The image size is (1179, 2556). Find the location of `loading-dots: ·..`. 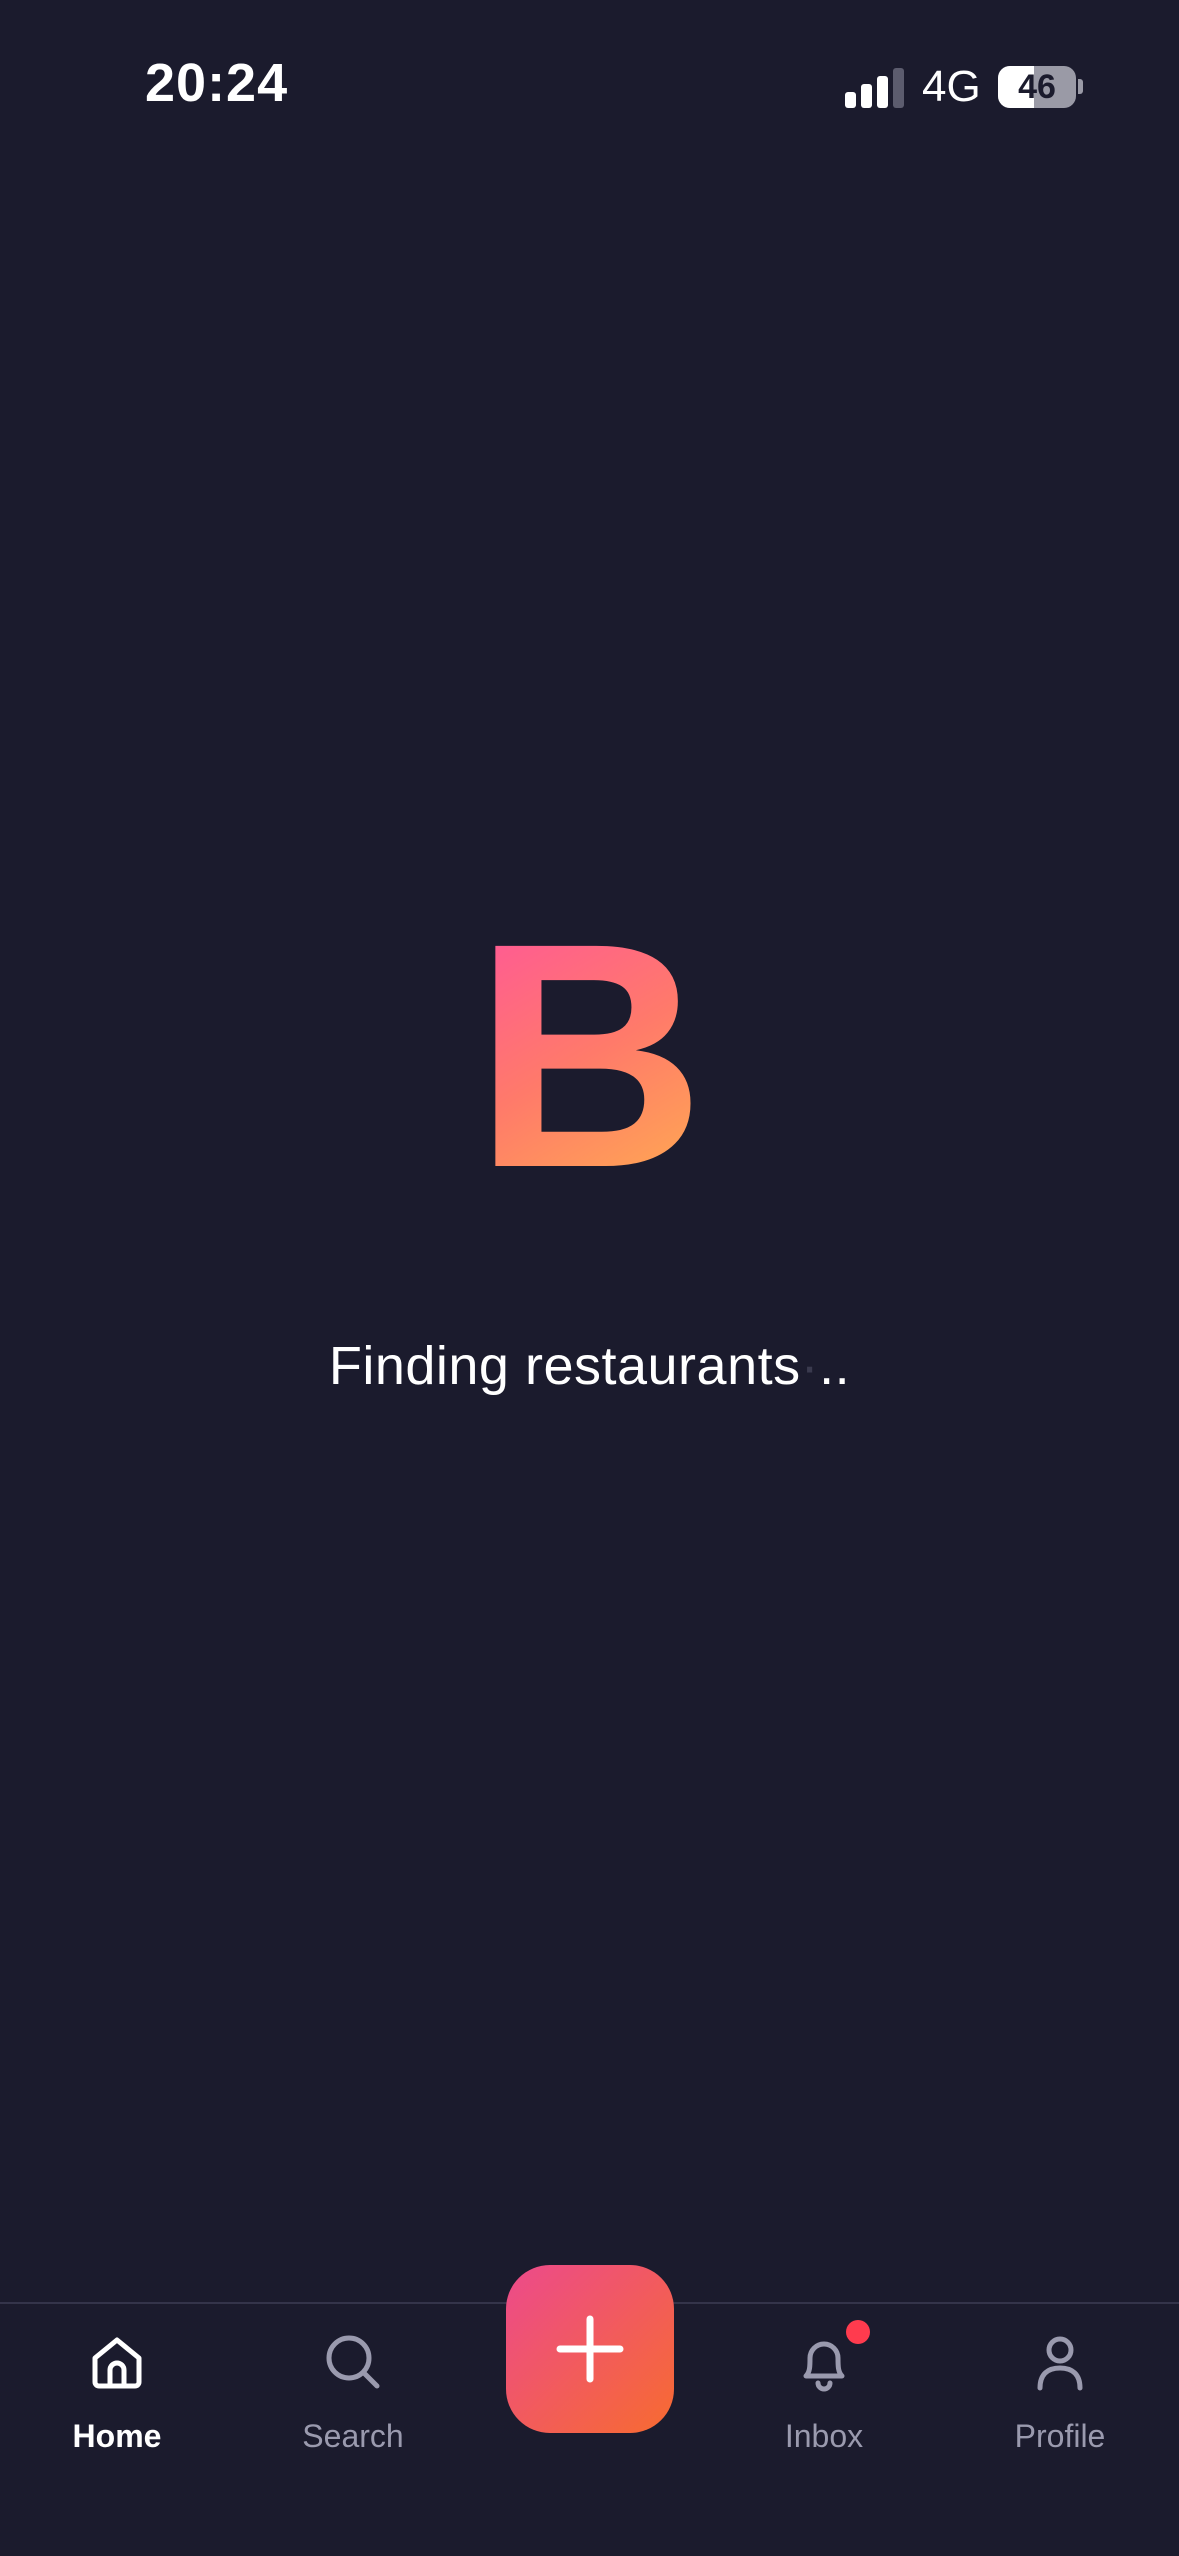

loading-dots: ·.. is located at coordinates (826, 1366).